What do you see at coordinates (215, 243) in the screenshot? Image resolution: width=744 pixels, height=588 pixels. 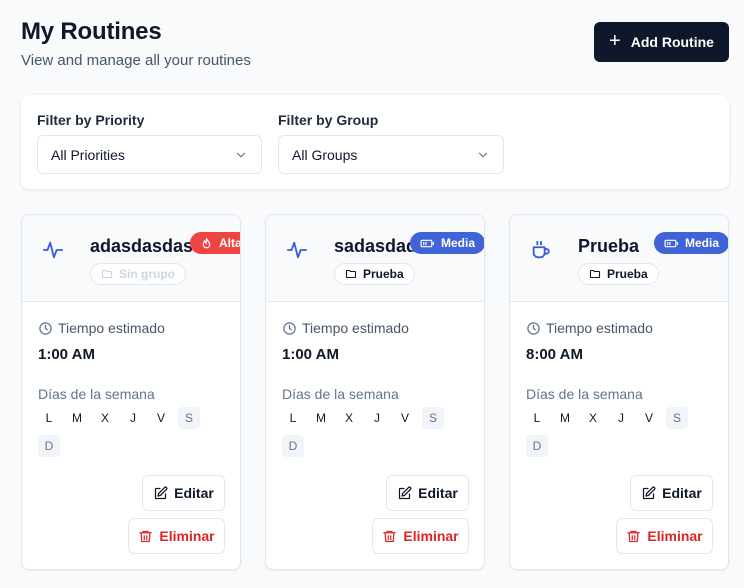 I see `priority-badge: Alta` at bounding box center [215, 243].